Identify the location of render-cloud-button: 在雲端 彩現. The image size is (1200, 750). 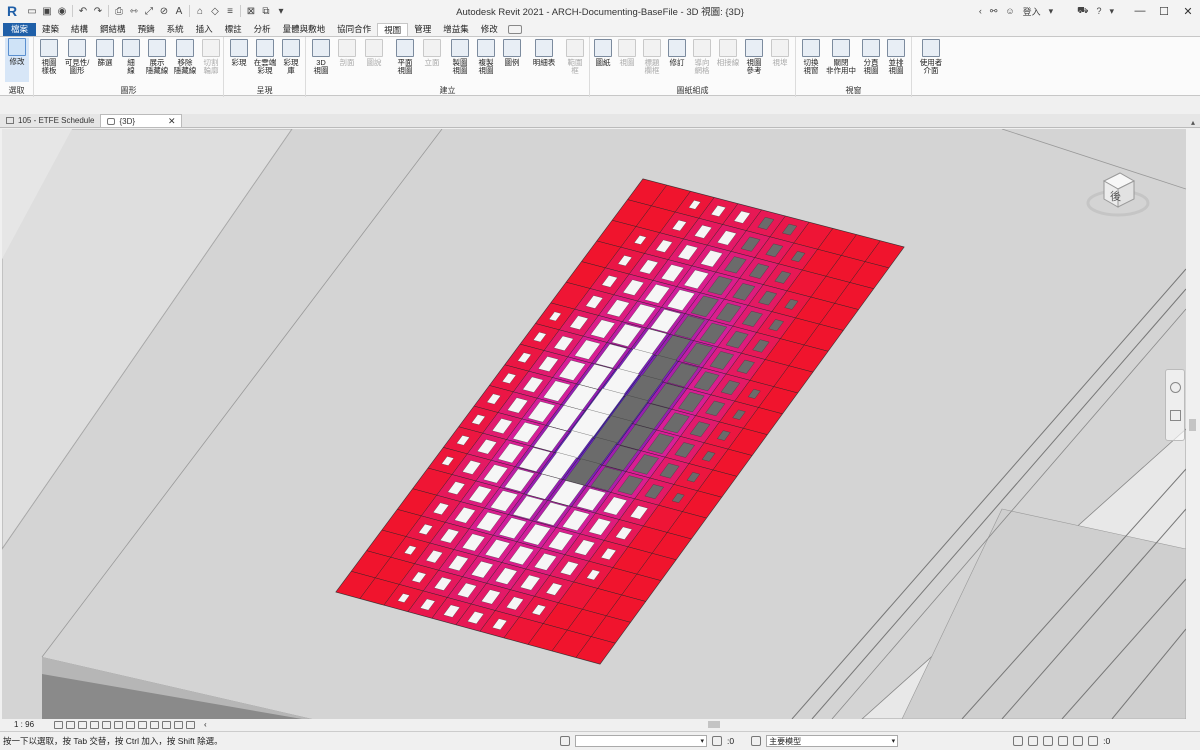
(265, 57).